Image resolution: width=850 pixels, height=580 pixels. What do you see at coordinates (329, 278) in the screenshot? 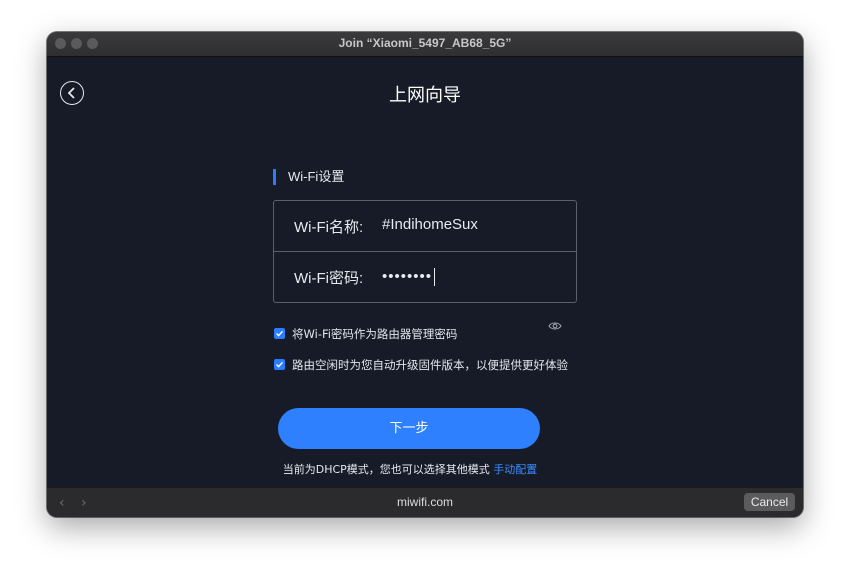
I see `wifi-password-label: Wi-Fi密码:` at bounding box center [329, 278].